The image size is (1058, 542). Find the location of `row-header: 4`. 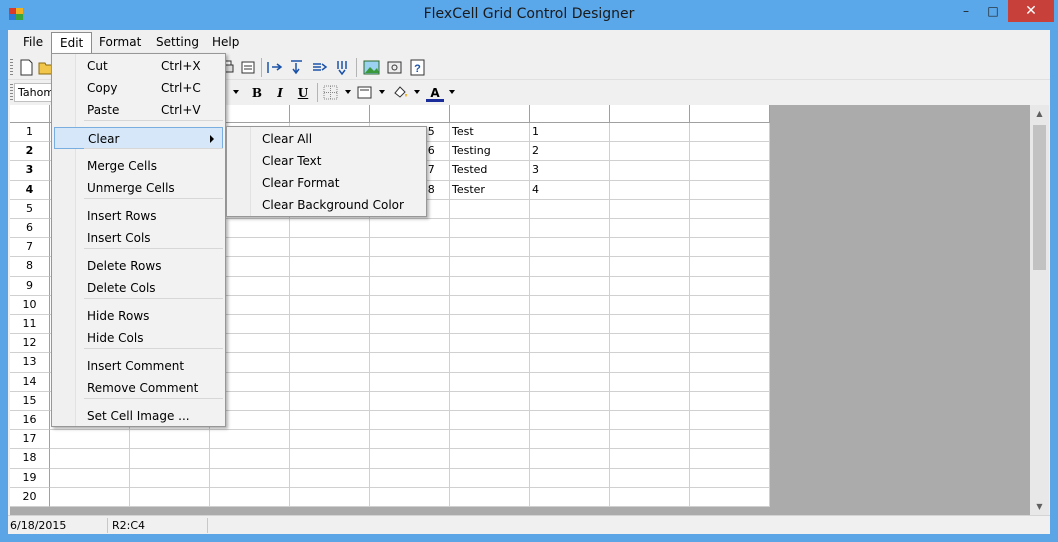

row-header: 4 is located at coordinates (30, 190).